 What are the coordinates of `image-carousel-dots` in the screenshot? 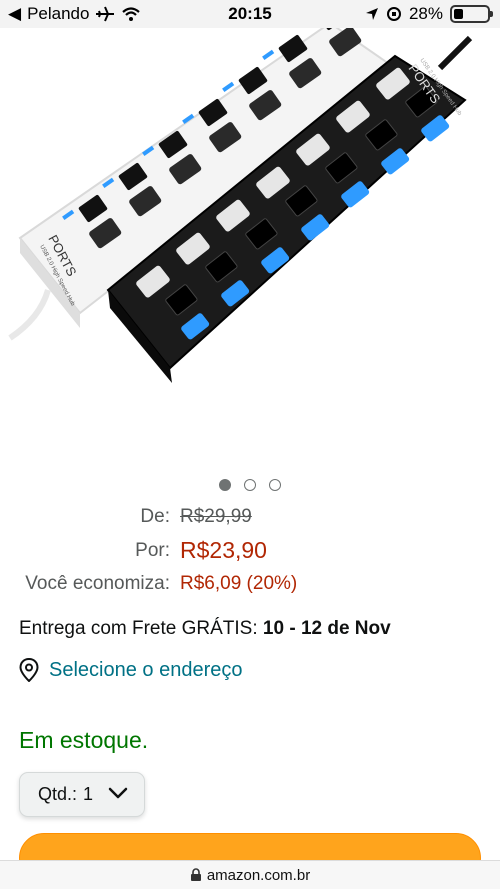 It's located at (250, 485).